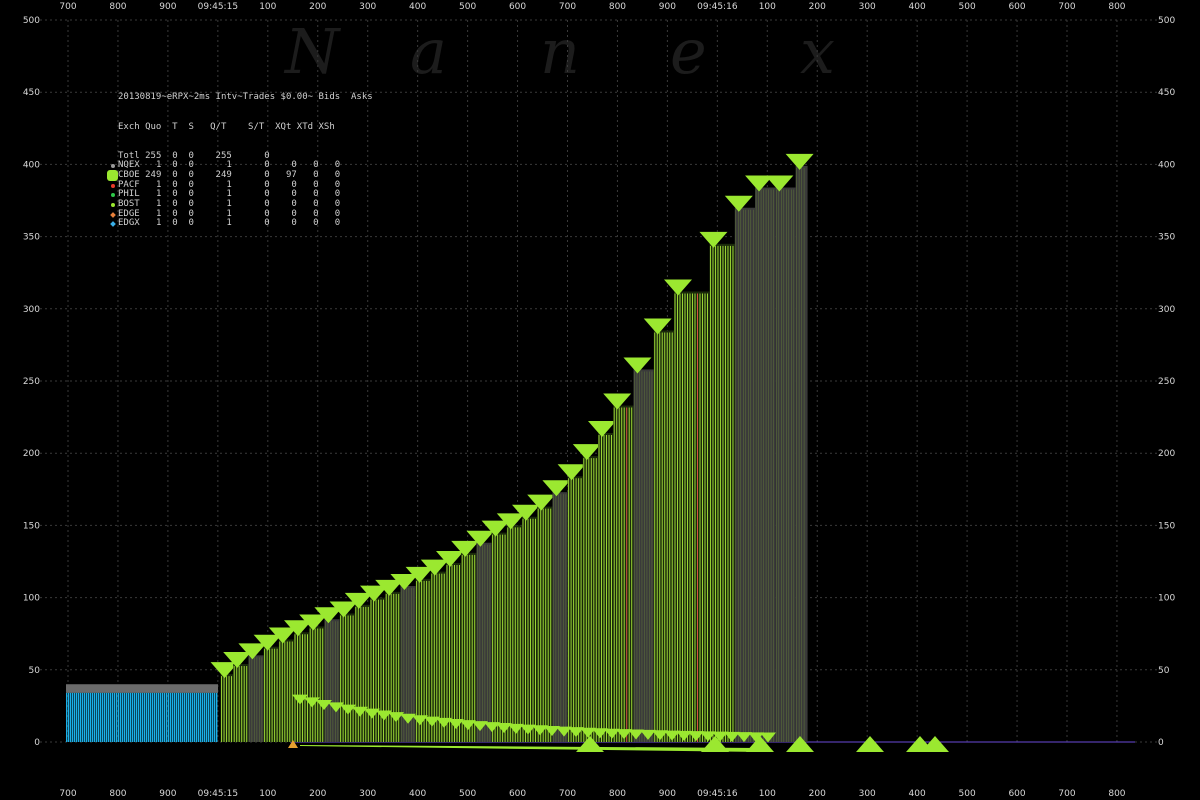  I want to click on x-tick-label: 09:45:15, so click(218, 7).